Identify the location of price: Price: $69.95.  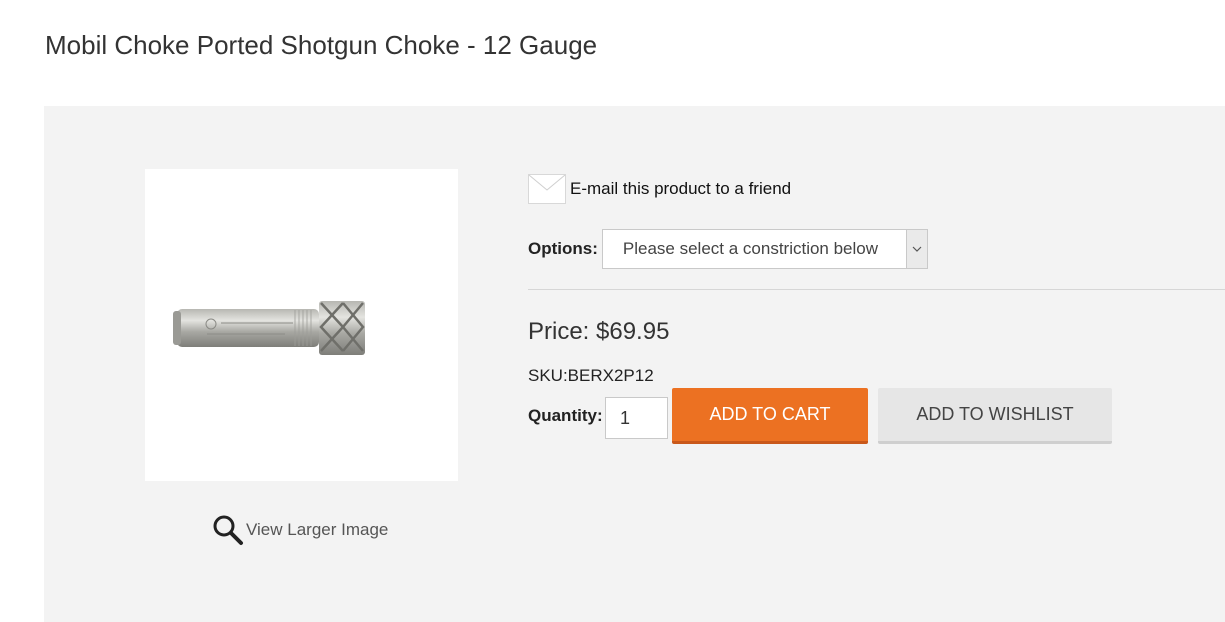
(599, 331).